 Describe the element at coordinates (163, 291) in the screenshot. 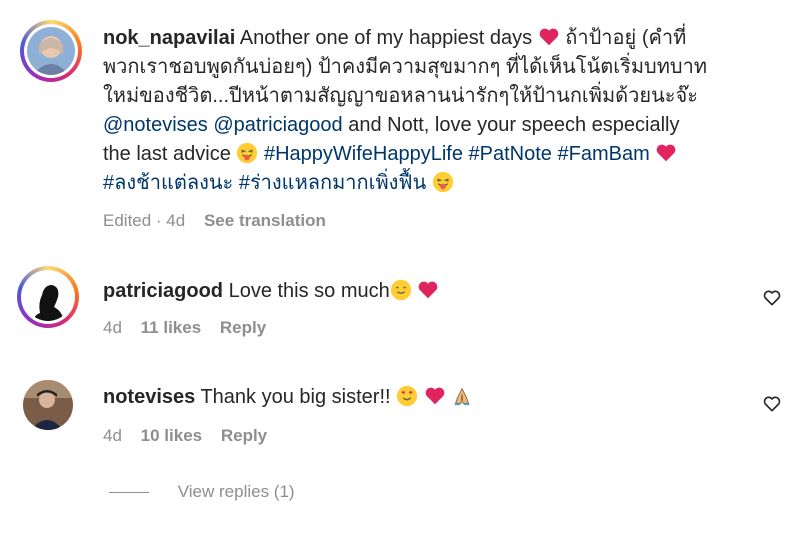

I see `comment-username: patriciagood` at that location.